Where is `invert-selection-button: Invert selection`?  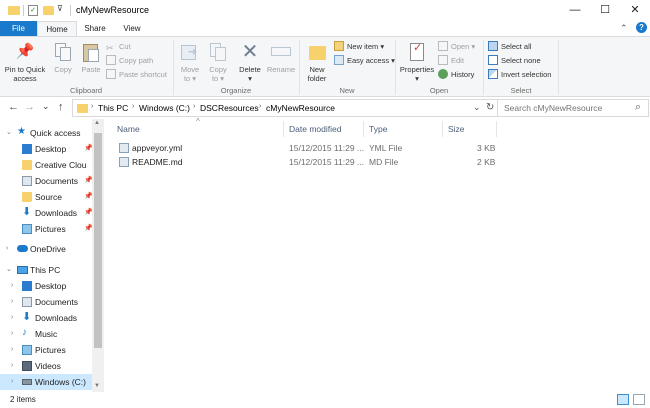 invert-selection-button: Invert selection is located at coordinates (519, 75).